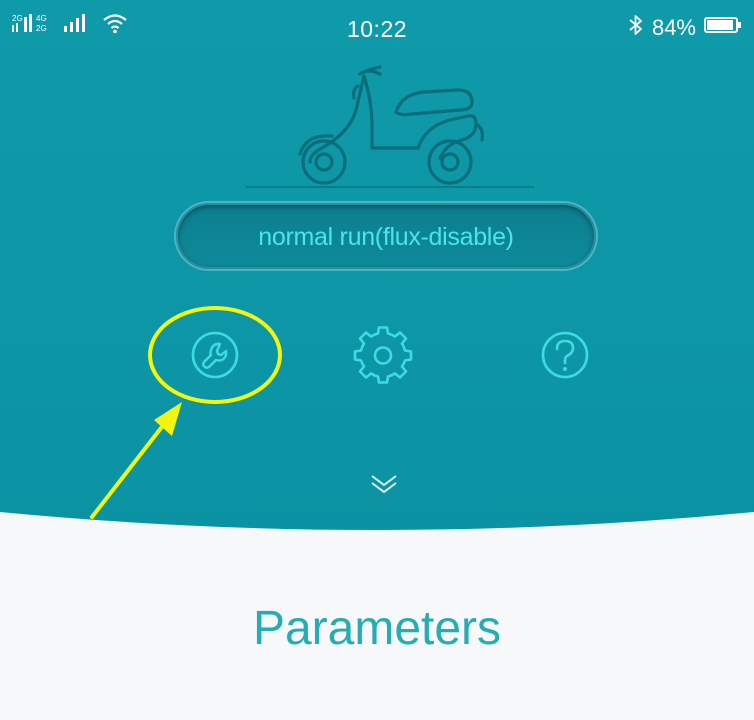  I want to click on settings-button, so click(383, 355).